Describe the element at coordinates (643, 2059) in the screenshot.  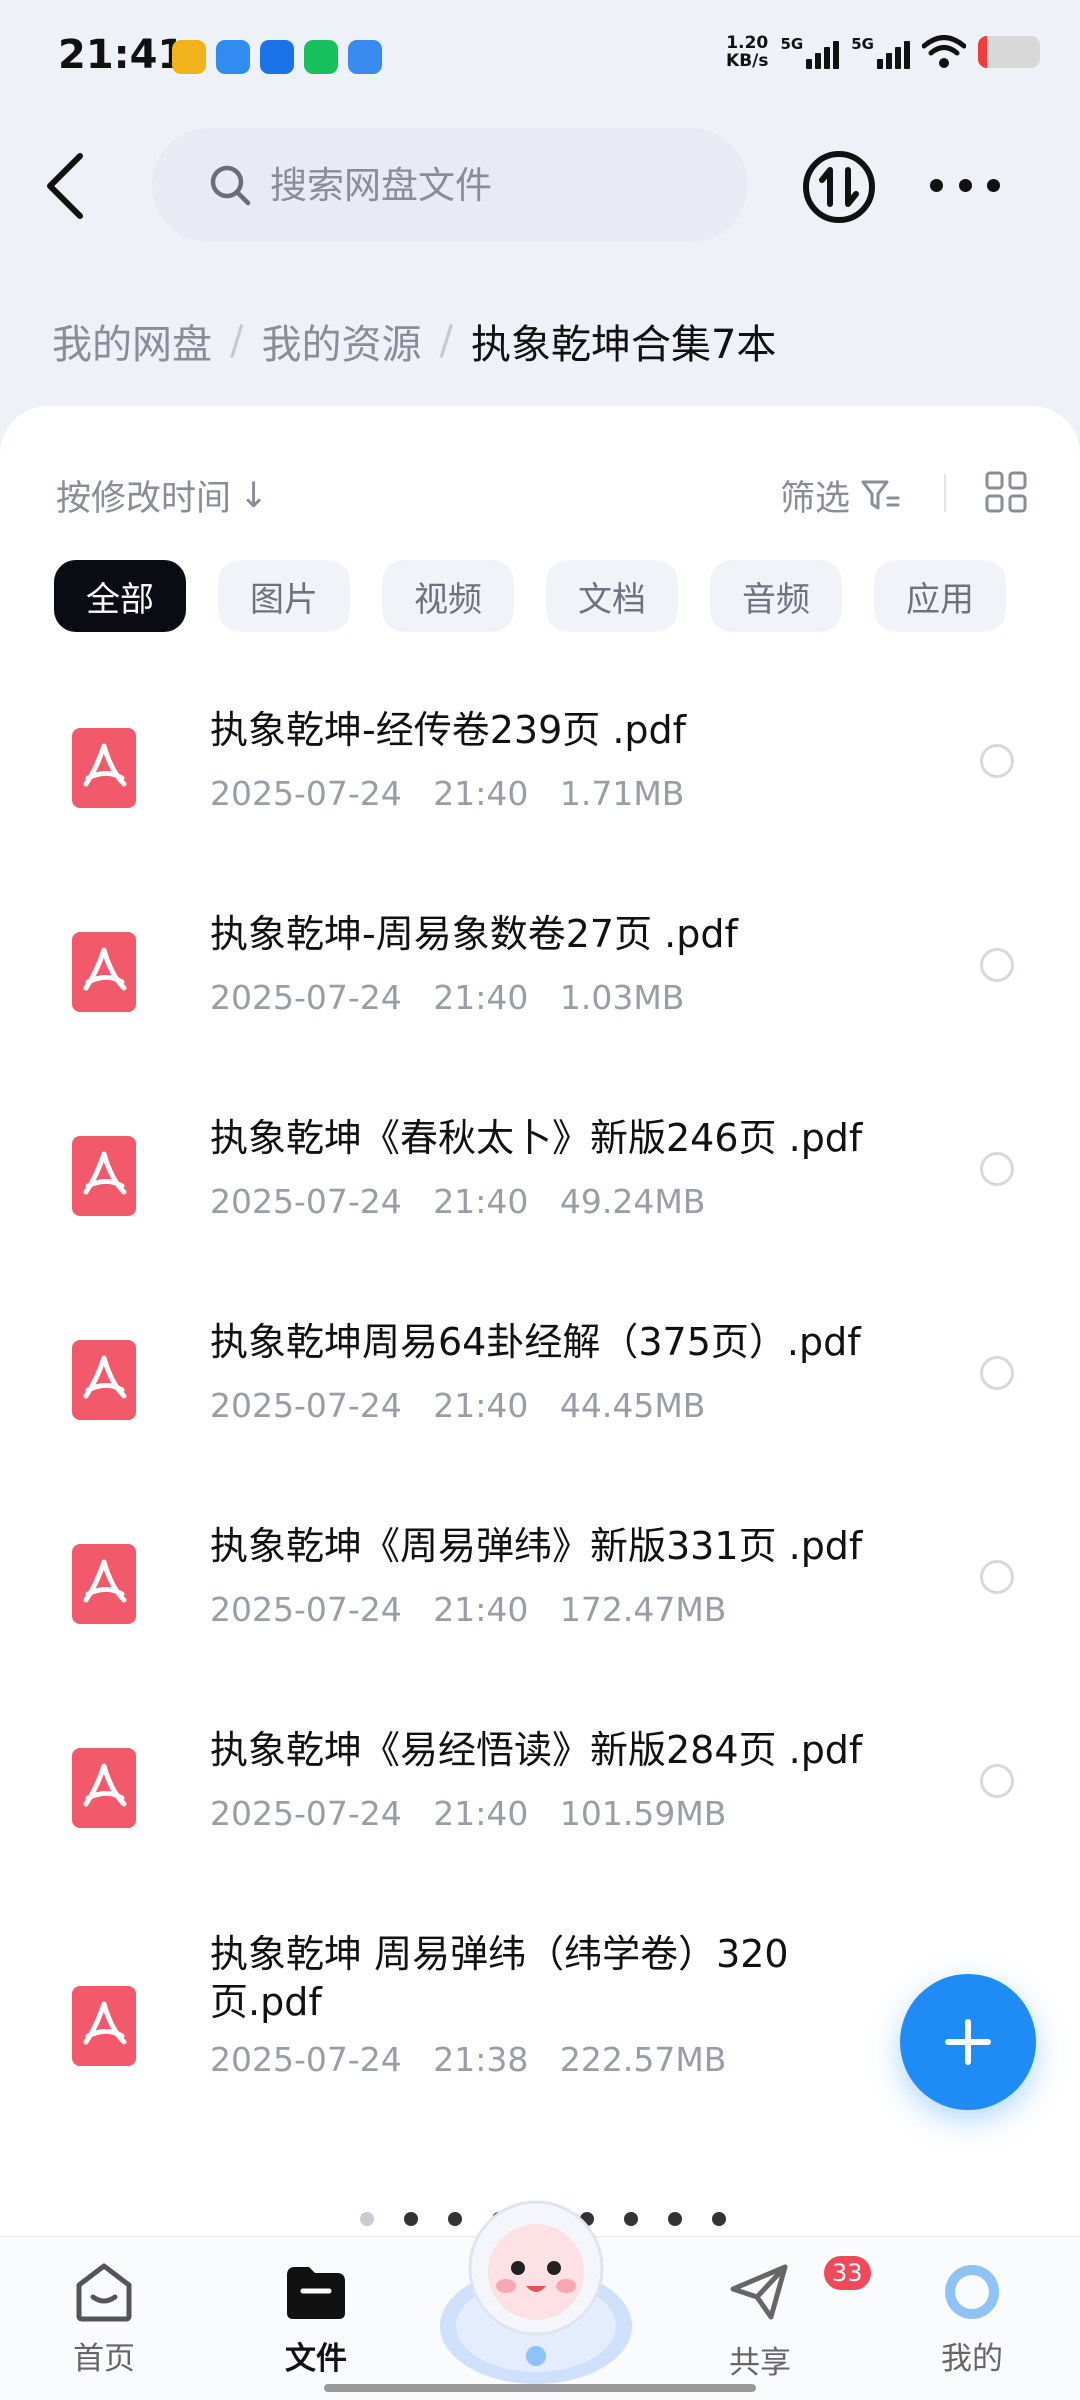
I see `file-size: 222.57MB` at that location.